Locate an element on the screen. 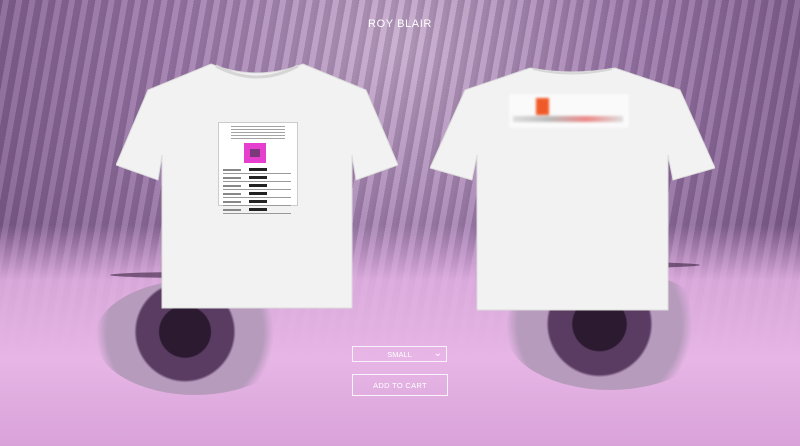 Image resolution: width=800 pixels, height=446 pixels. orange-tag is located at coordinates (542, 106).